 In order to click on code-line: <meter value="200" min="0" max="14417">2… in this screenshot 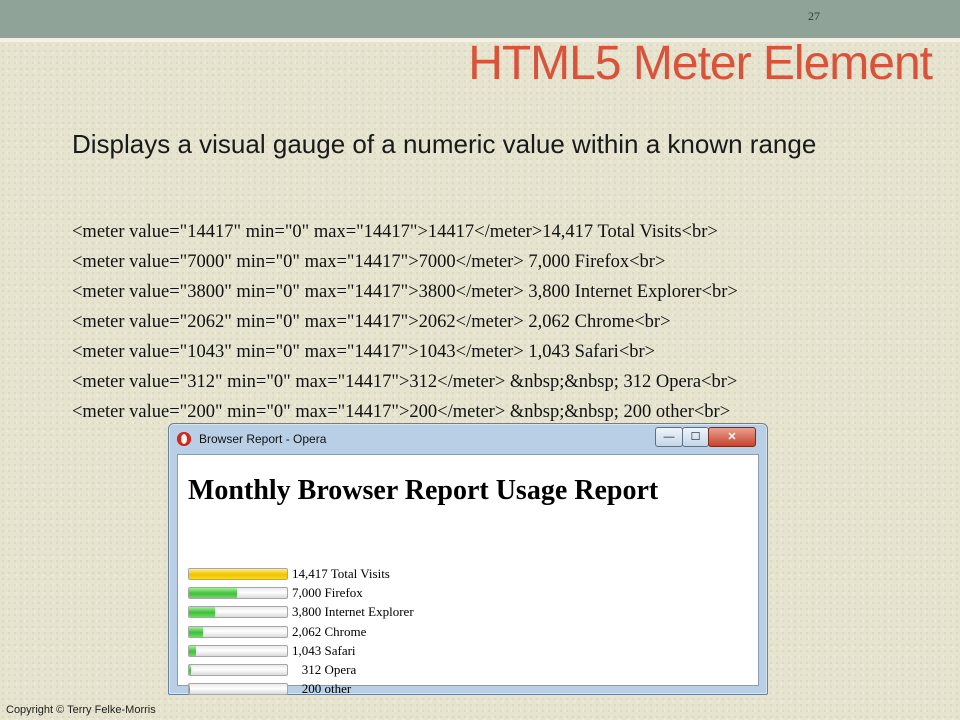, I will do `click(401, 412)`.